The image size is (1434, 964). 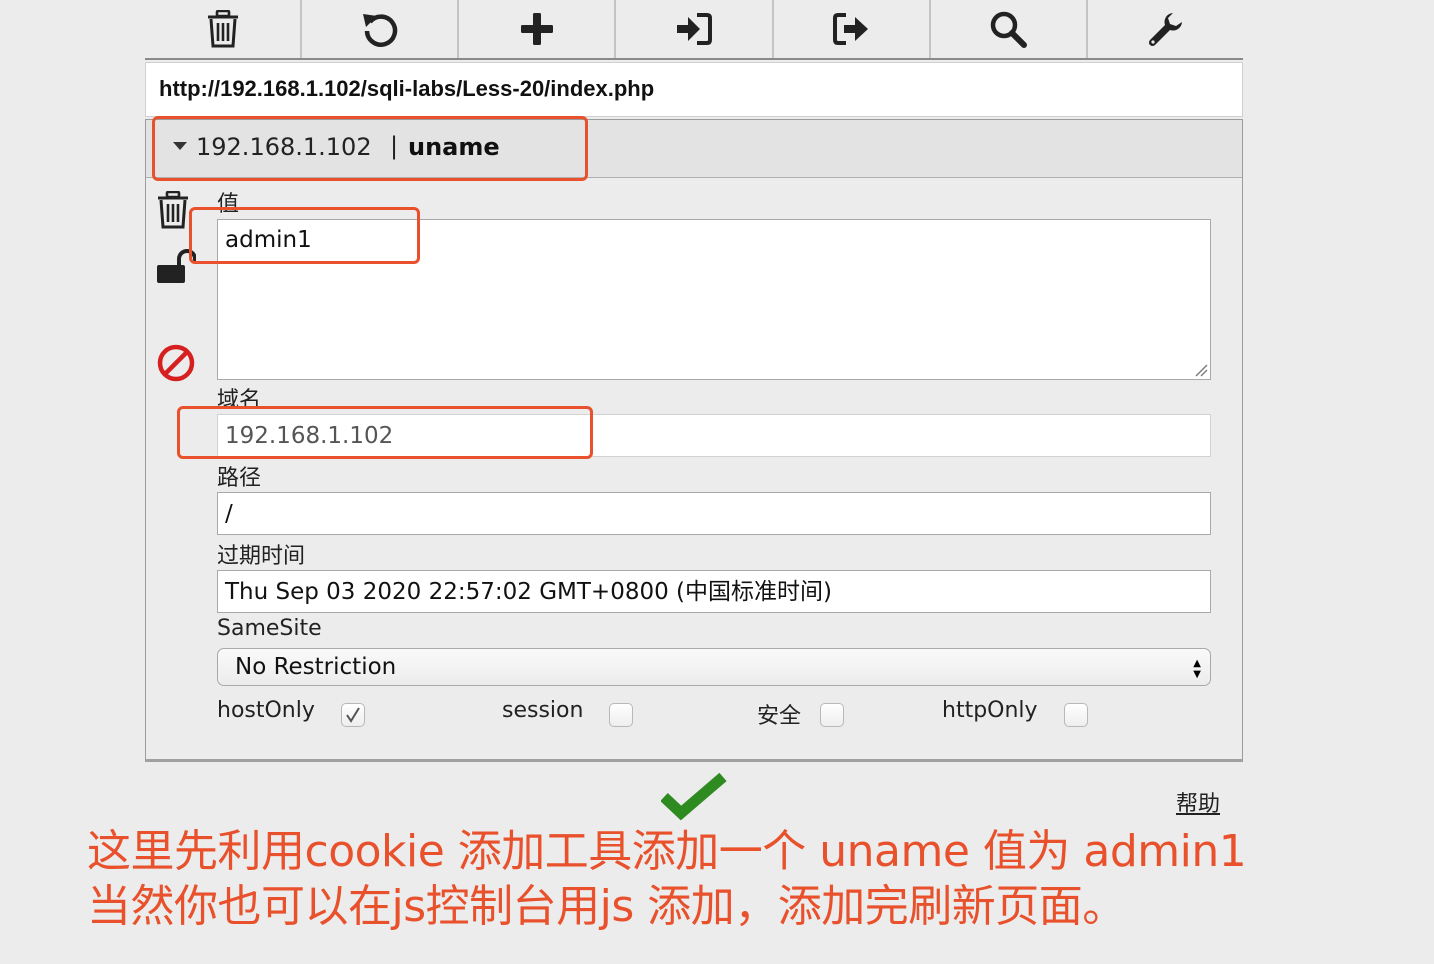 I want to click on refresh-button, so click(x=381, y=29).